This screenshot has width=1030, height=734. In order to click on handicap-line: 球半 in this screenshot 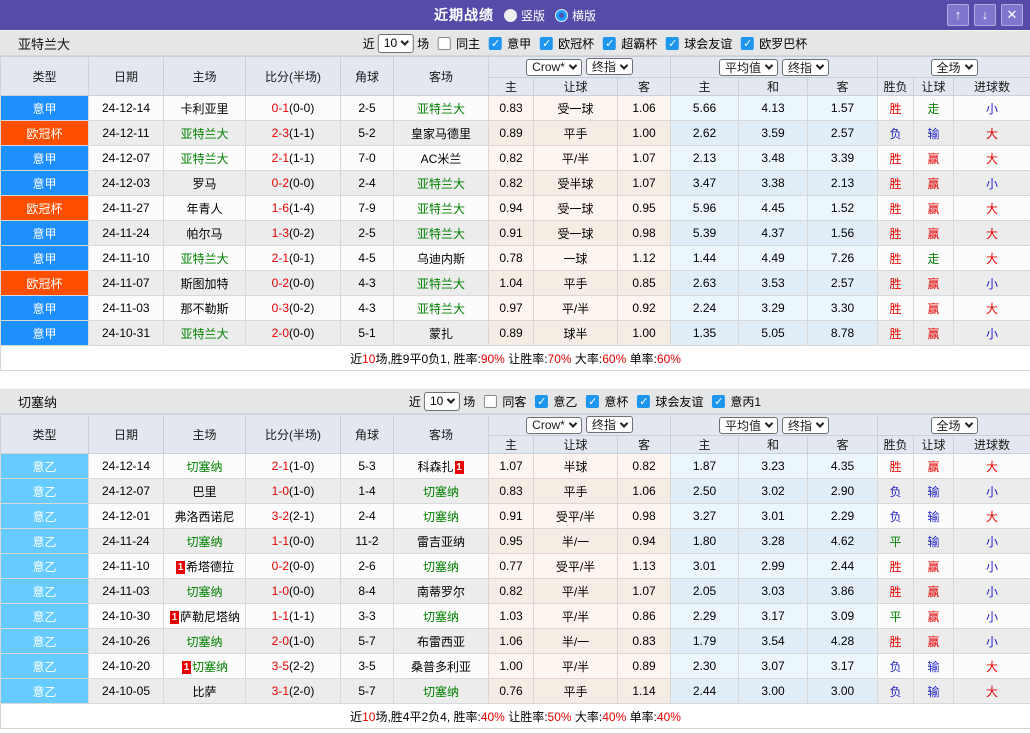, I will do `click(575, 333)`.